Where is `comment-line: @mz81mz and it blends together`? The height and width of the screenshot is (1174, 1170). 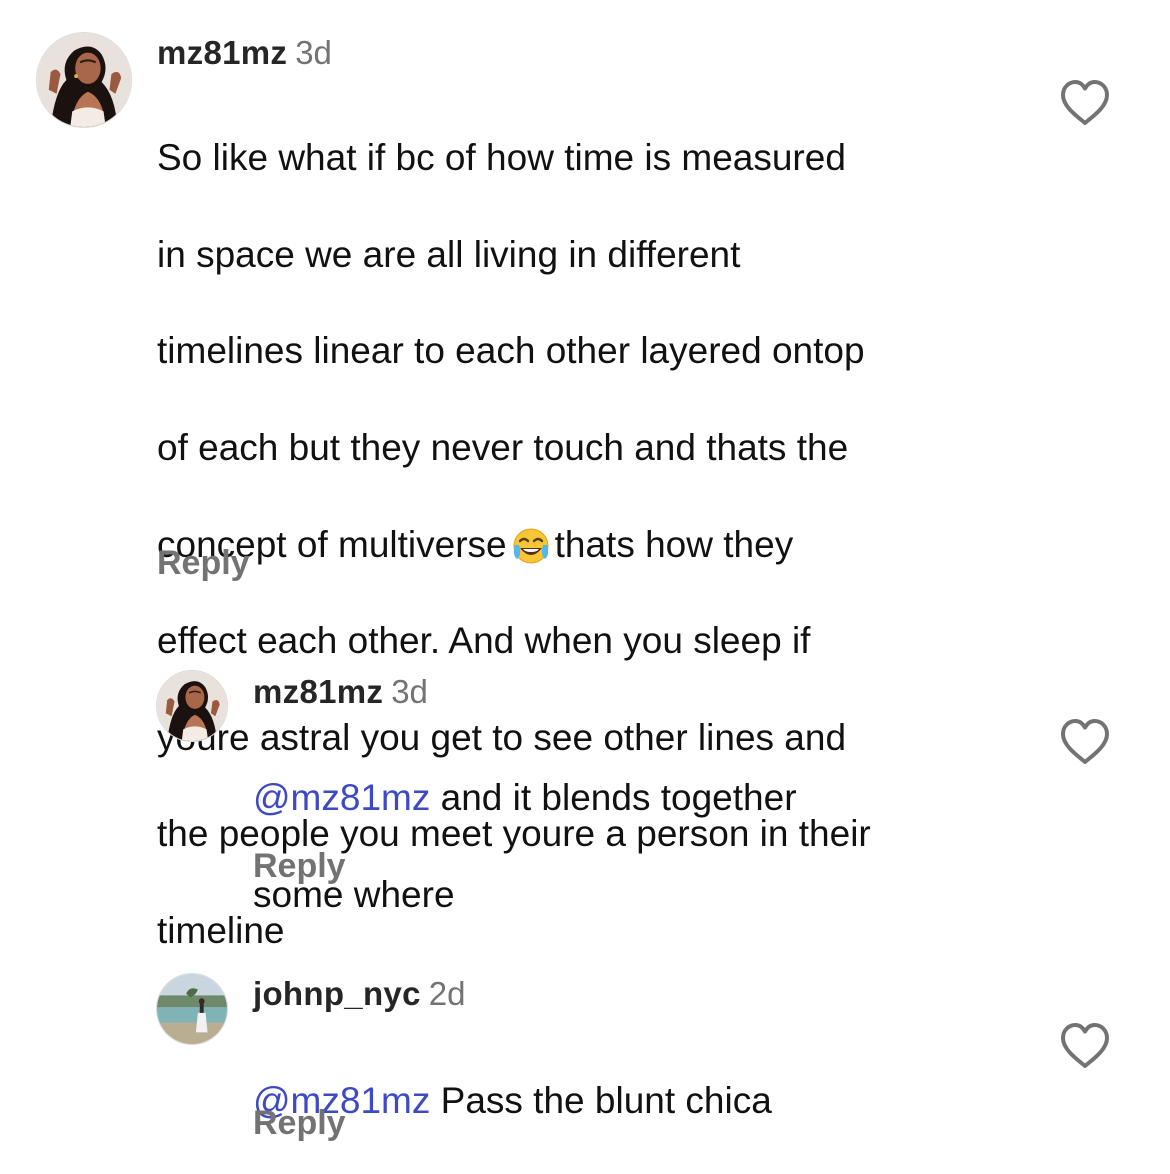 comment-line: @mz81mz and it blends together is located at coordinates (643, 798).